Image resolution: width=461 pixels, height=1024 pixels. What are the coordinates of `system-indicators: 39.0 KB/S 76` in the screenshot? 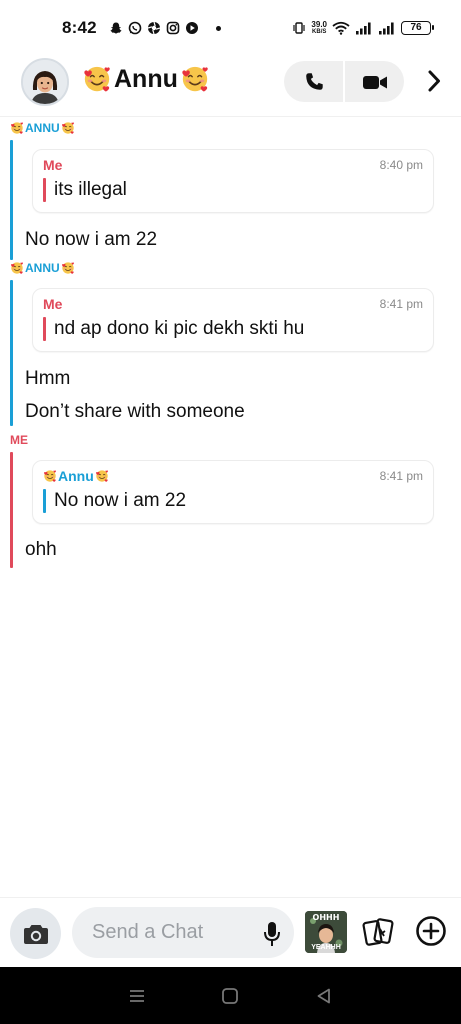 It's located at (363, 27).